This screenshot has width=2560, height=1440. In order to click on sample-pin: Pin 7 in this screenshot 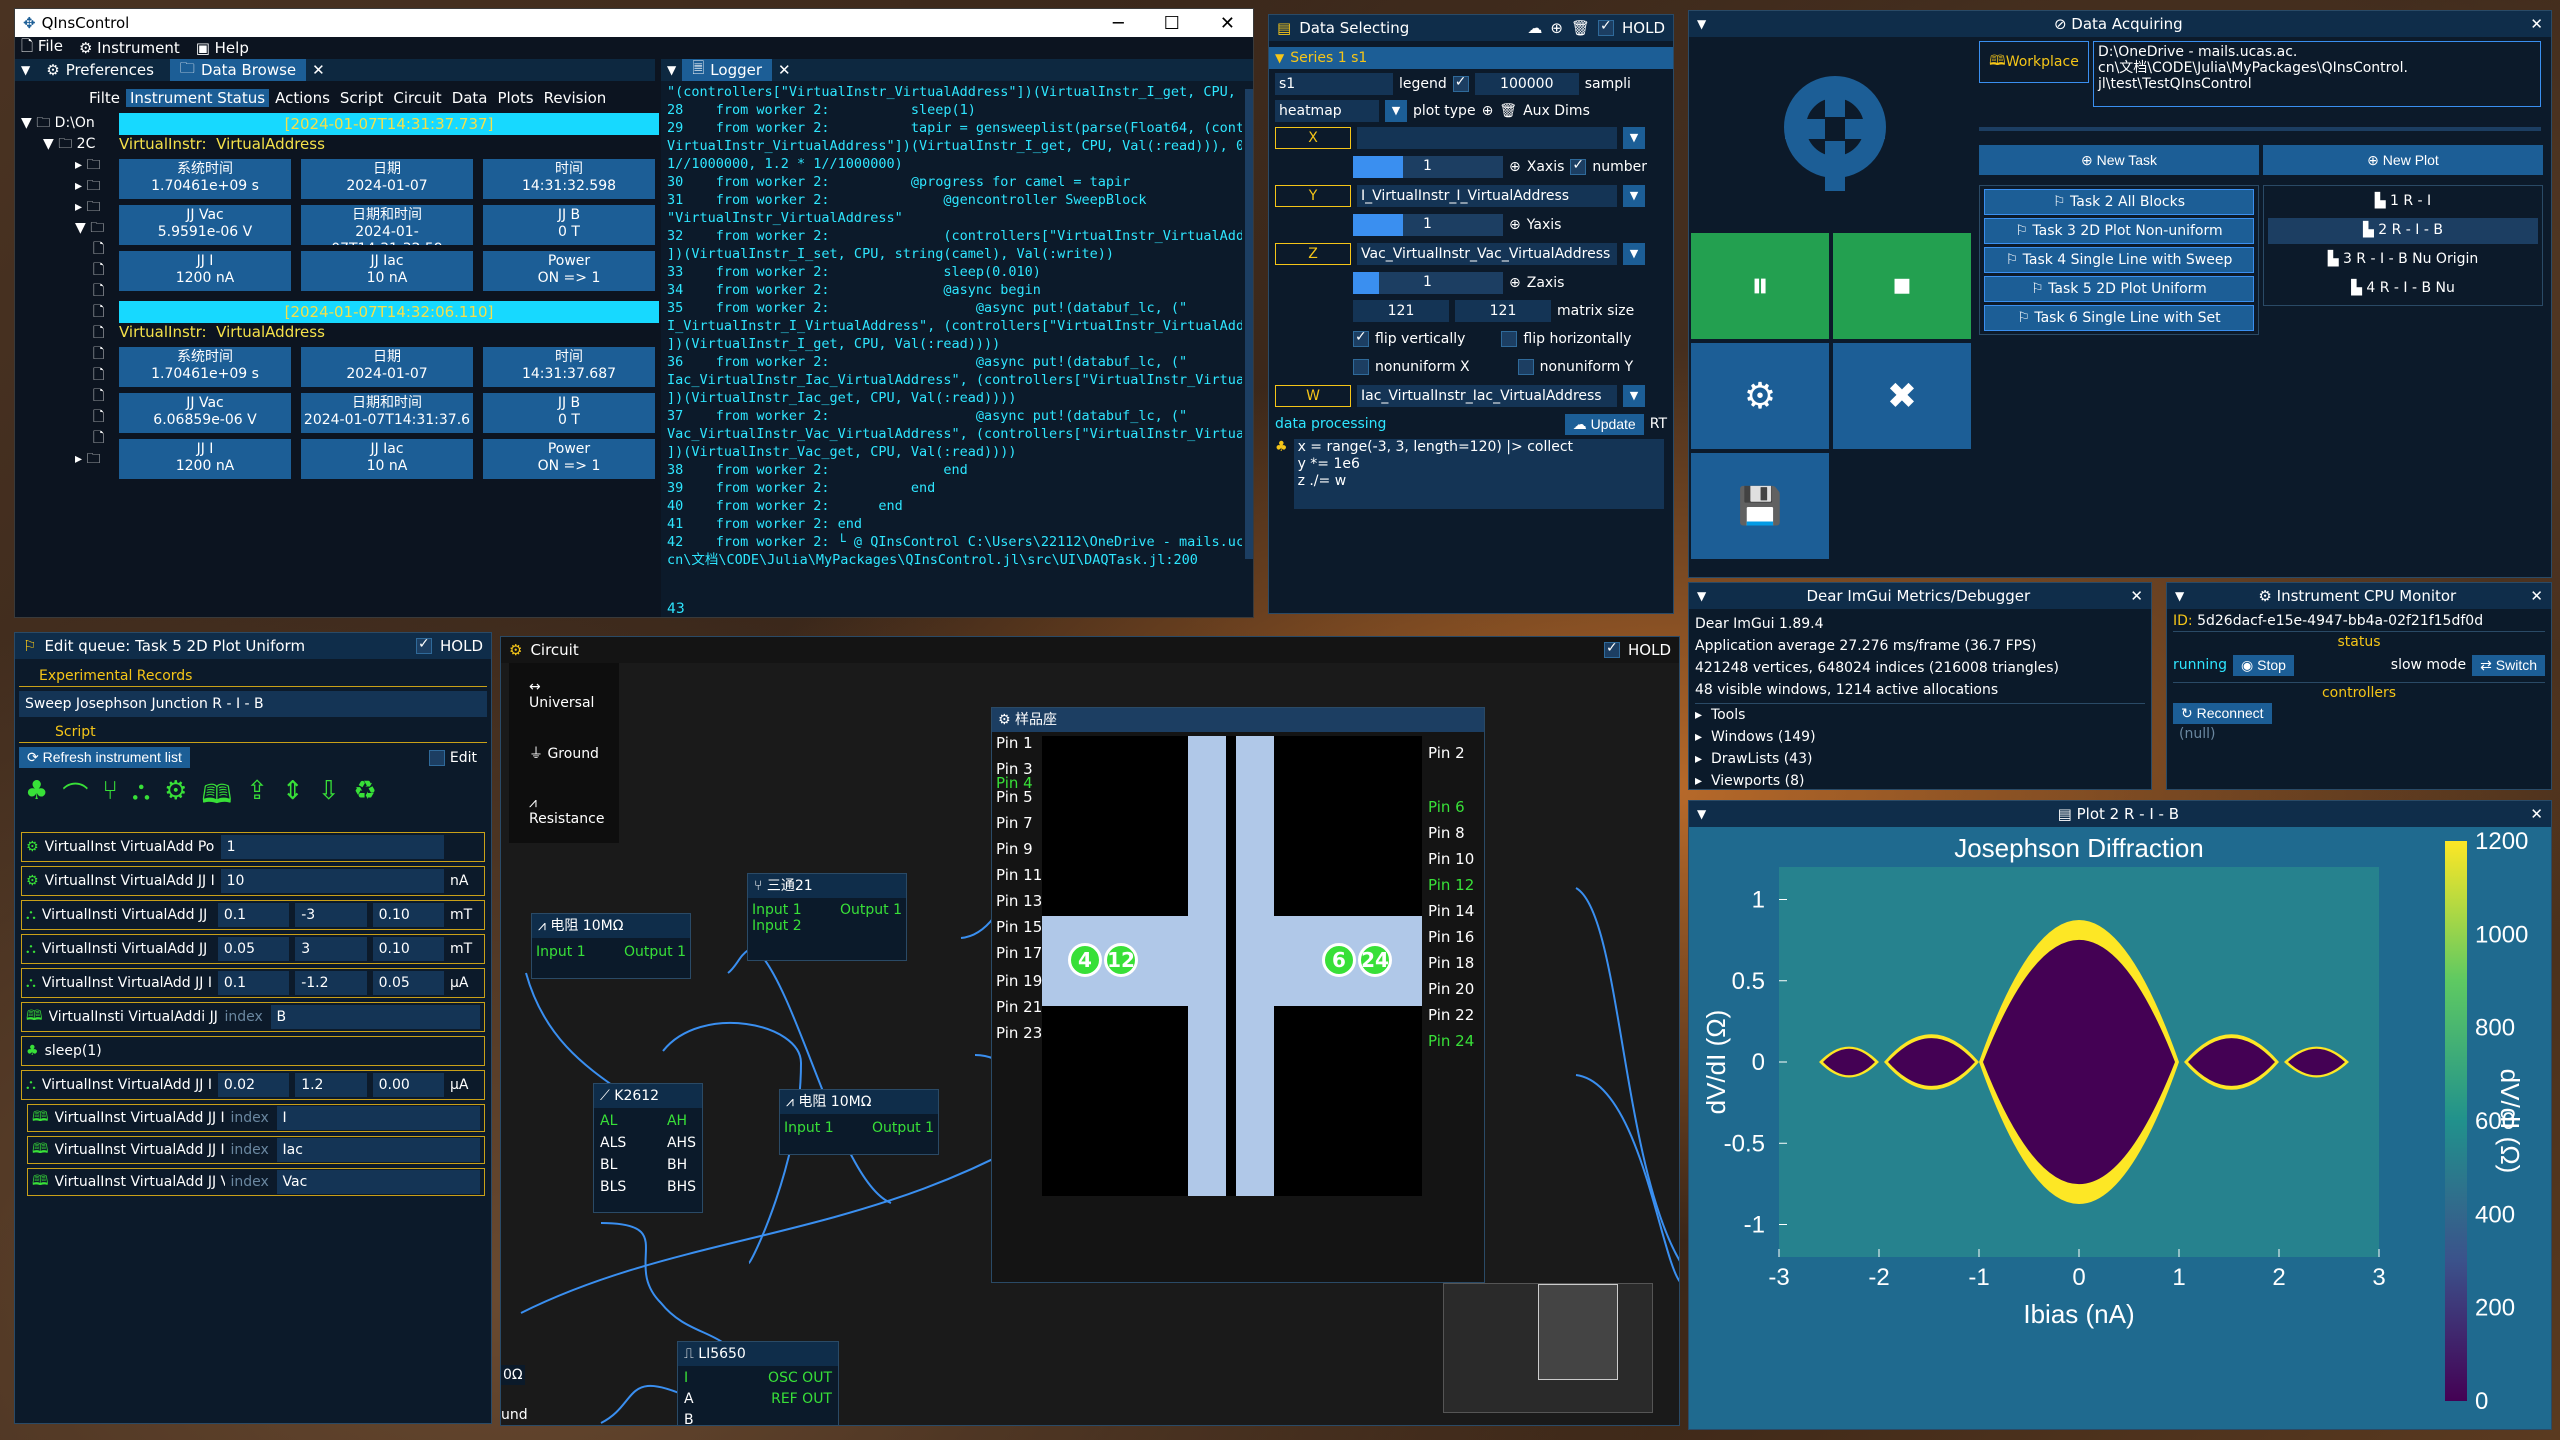, I will do `click(1014, 823)`.